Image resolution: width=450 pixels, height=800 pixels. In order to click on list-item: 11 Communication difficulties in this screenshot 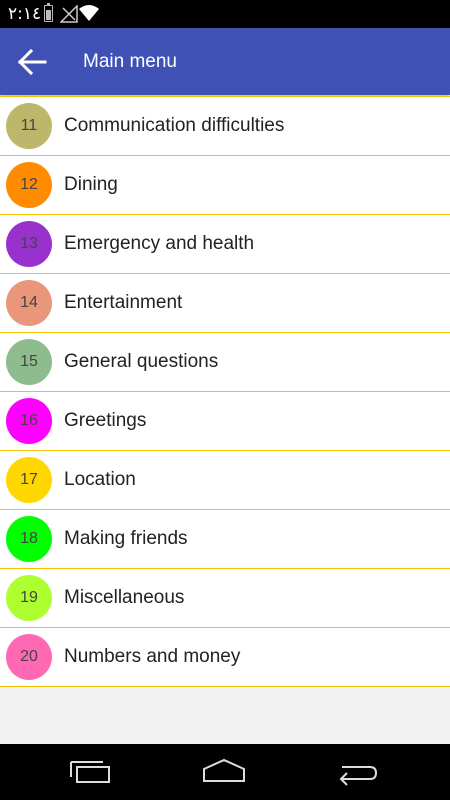, I will do `click(225, 126)`.